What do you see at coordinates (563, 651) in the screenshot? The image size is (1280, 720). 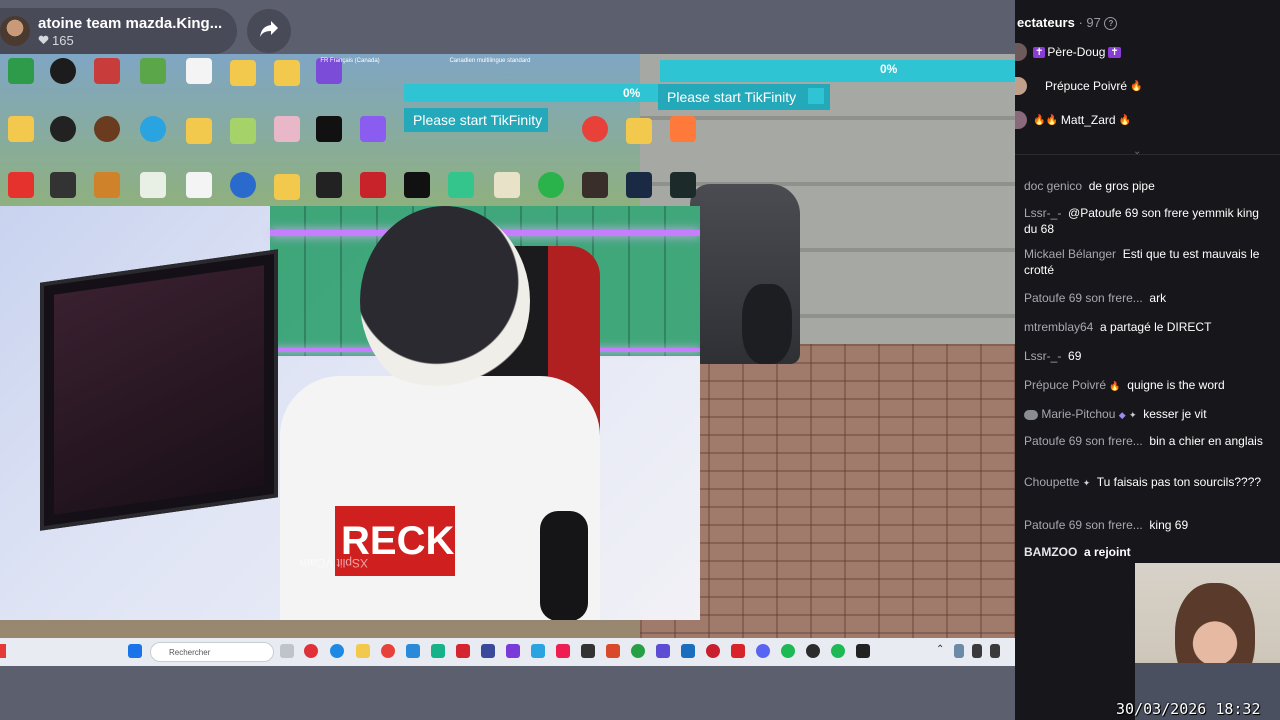 I see `tiktok-icon` at bounding box center [563, 651].